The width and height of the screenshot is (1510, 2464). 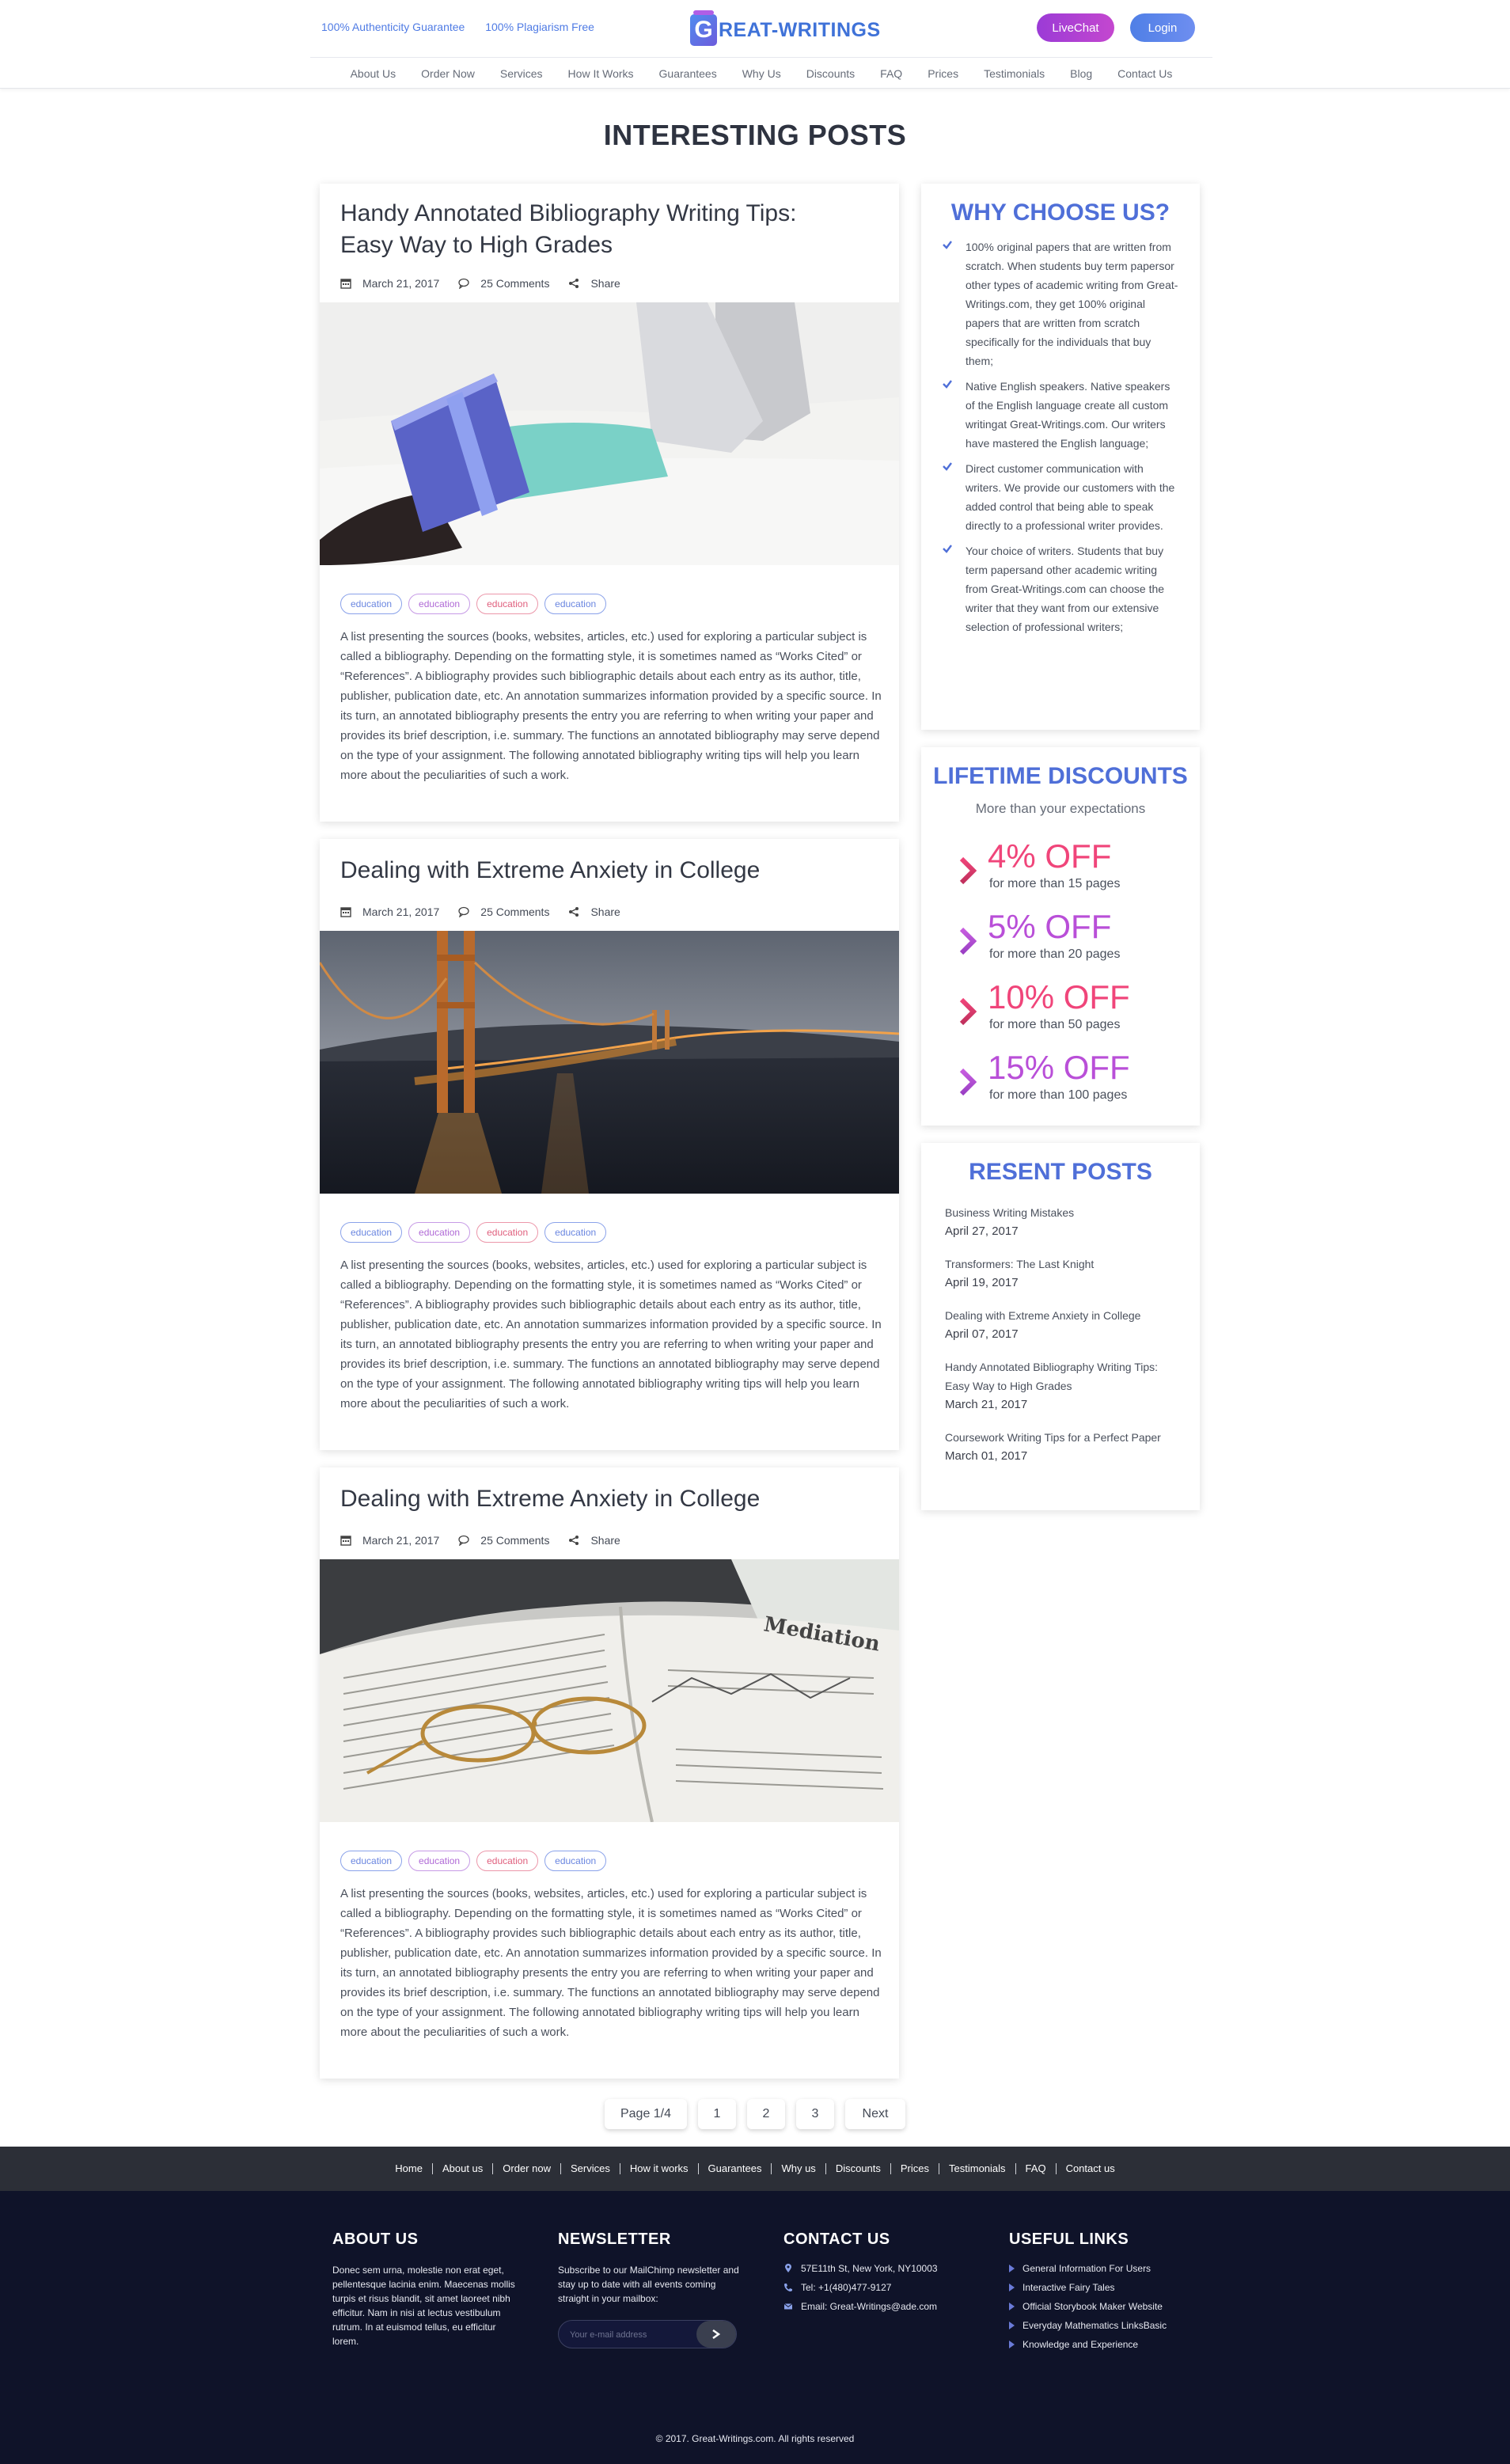 I want to click on footer-nav-how-it-works: How it works, so click(x=659, y=2168).